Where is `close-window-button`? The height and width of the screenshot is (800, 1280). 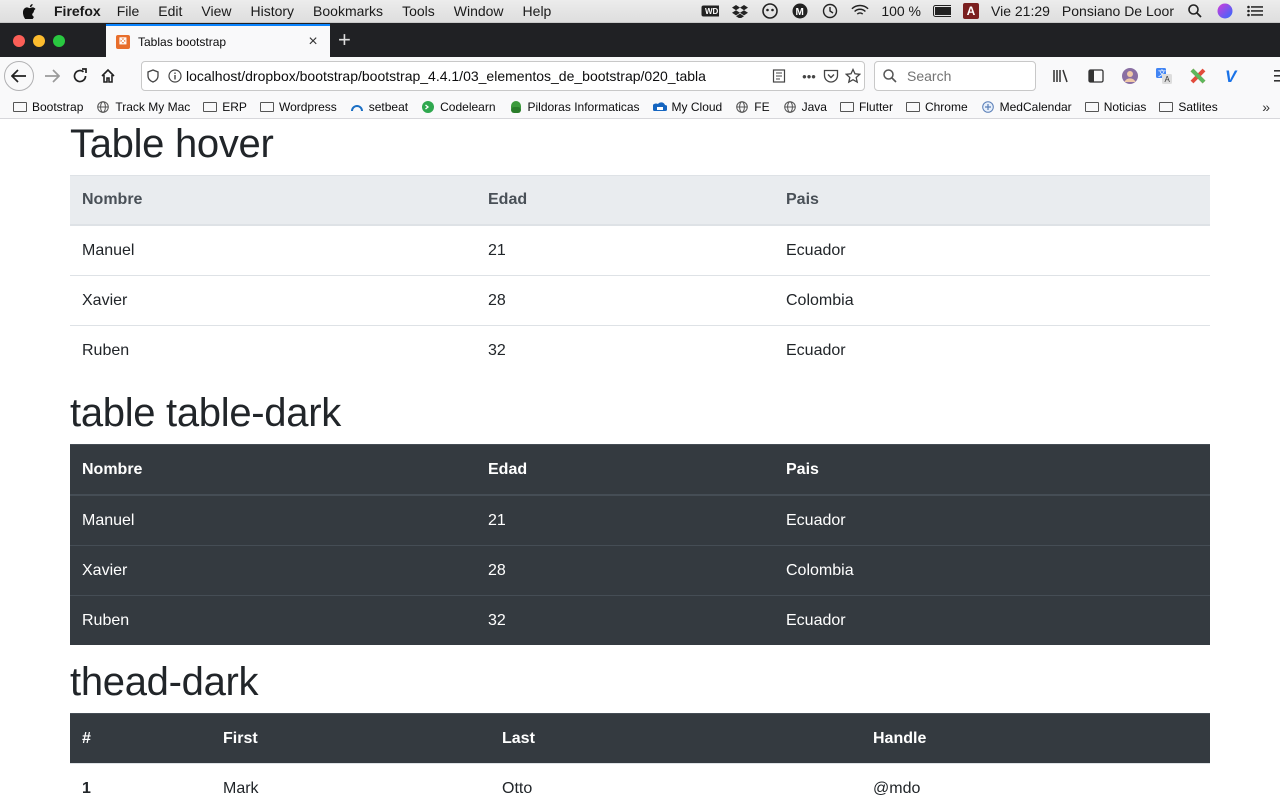
close-window-button is located at coordinates (19, 41).